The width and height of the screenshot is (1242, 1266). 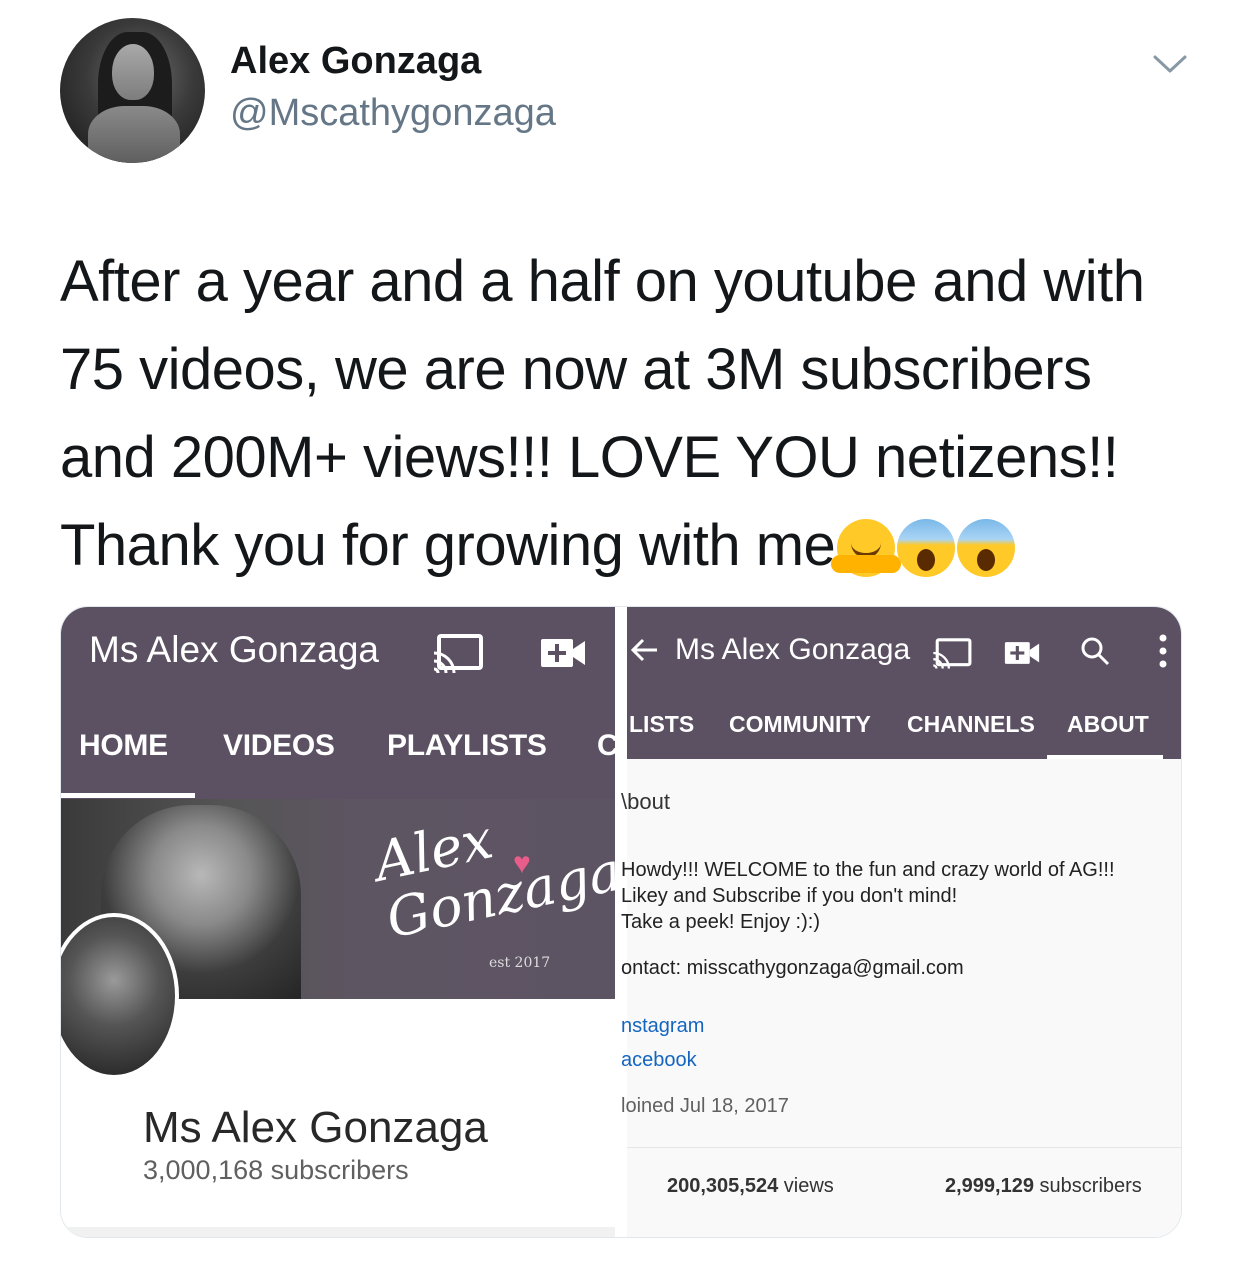 I want to click on facebook-link: acebook, so click(x=659, y=1060).